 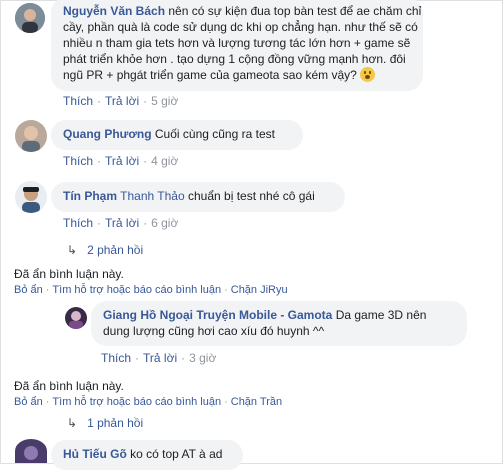 What do you see at coordinates (176, 454) in the screenshot?
I see `comment-text: ko có top AT à ad` at bounding box center [176, 454].